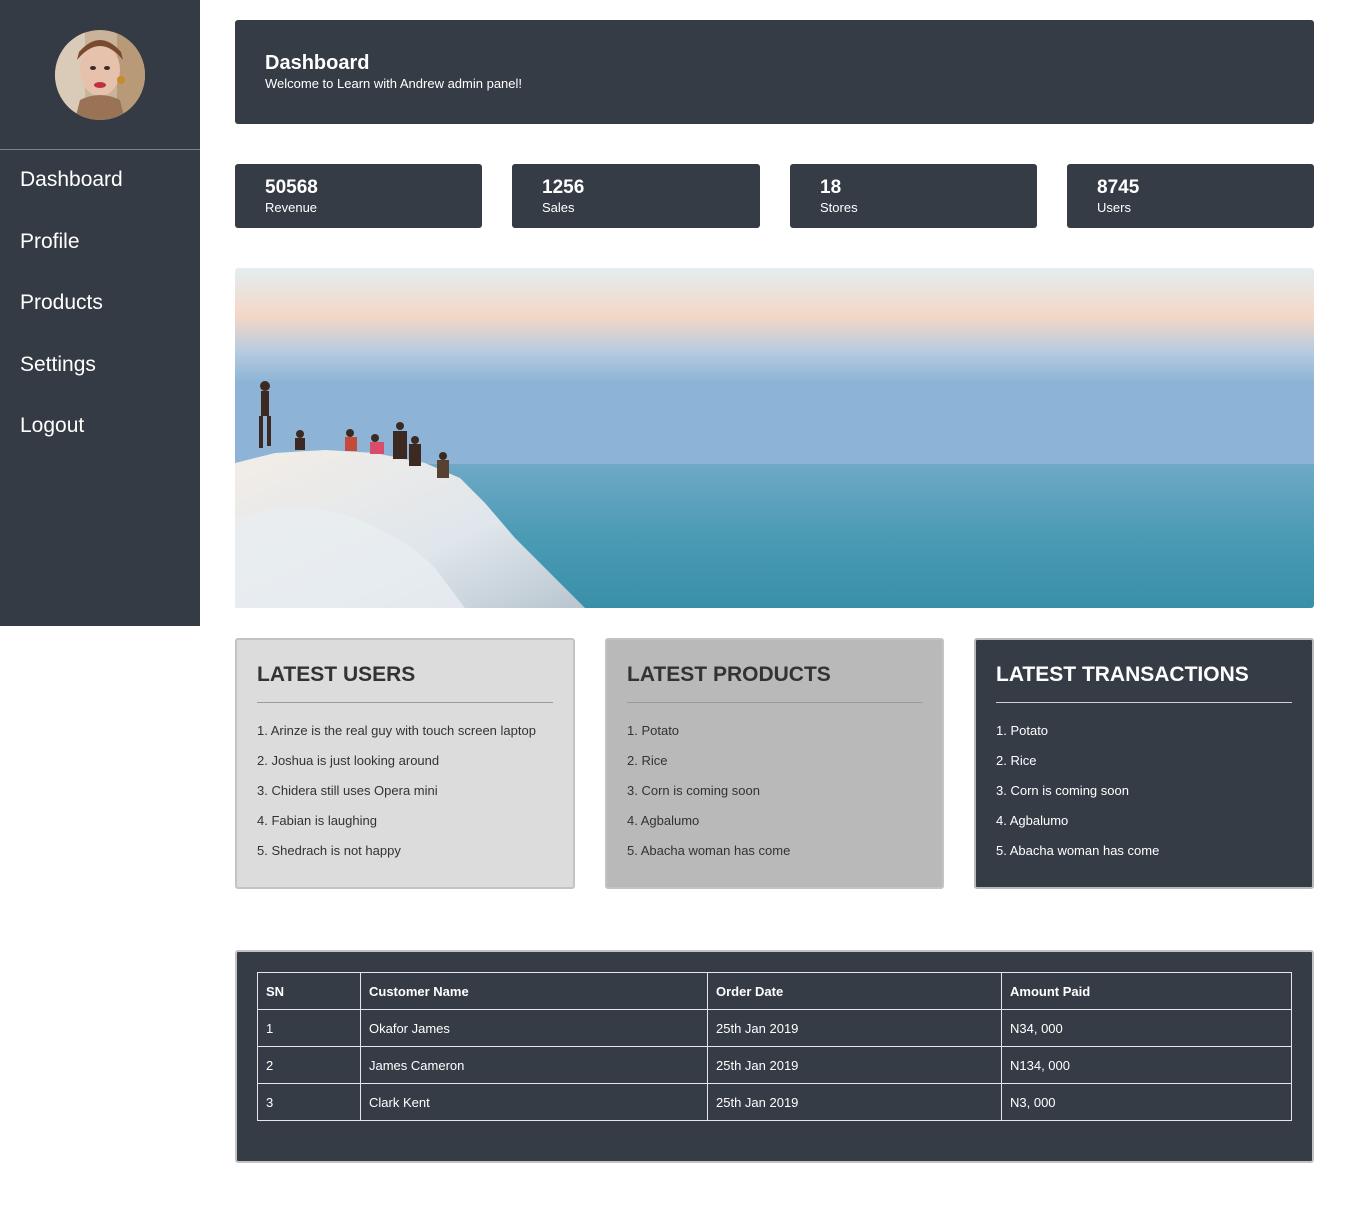 The image size is (1349, 1213). What do you see at coordinates (317, 820) in the screenshot?
I see `list-item: 4. Fabian is laughing` at bounding box center [317, 820].